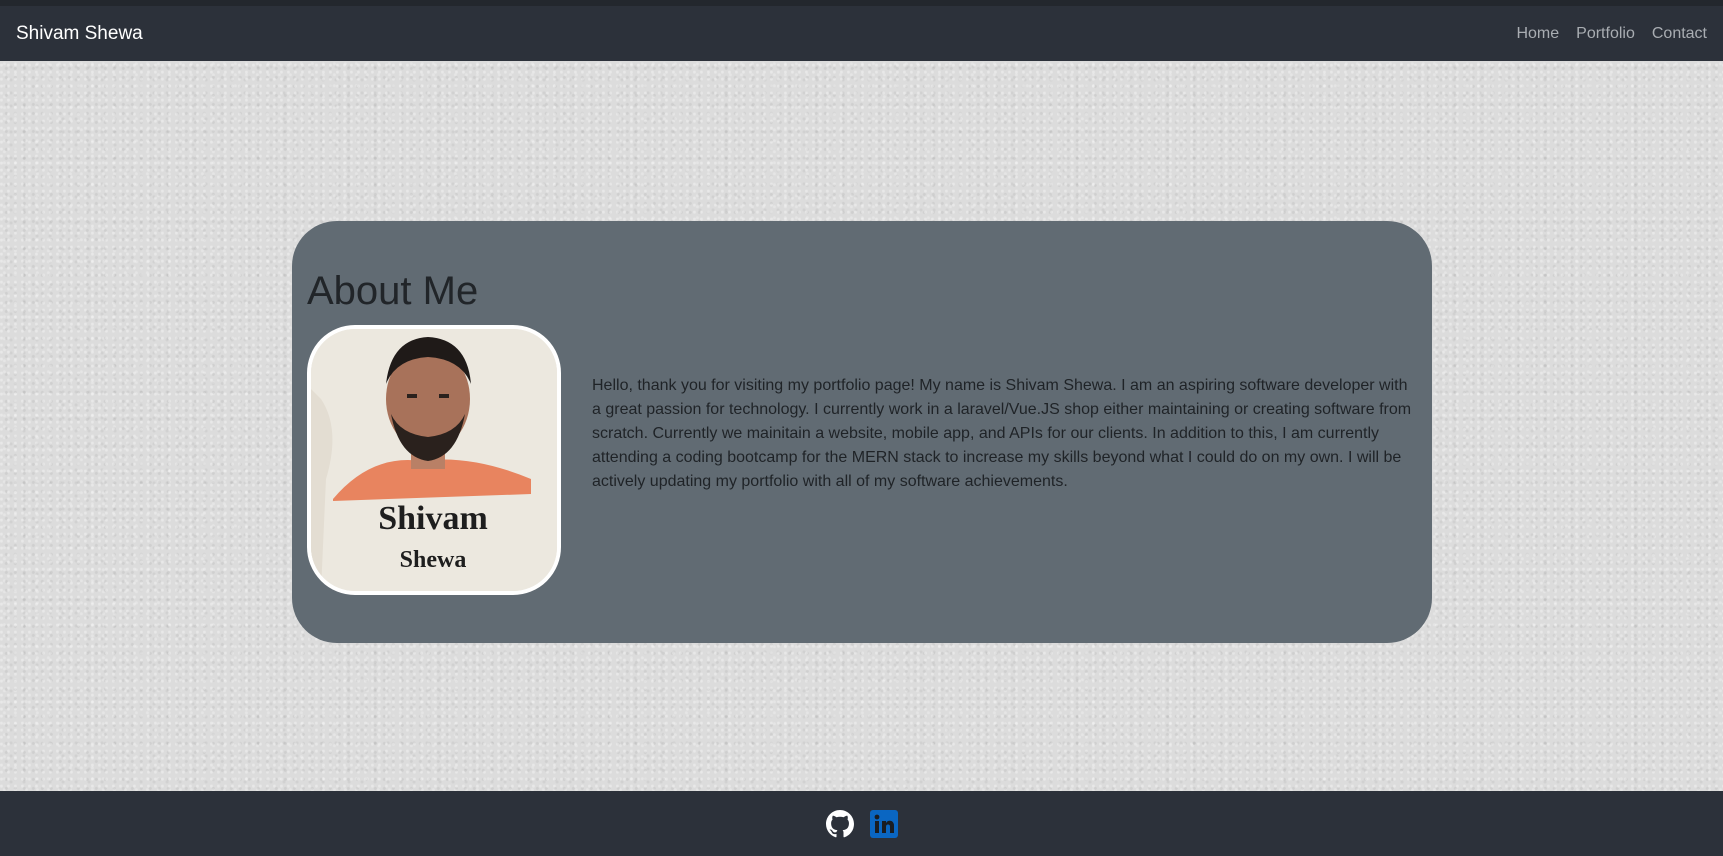 The width and height of the screenshot is (1723, 856). What do you see at coordinates (1679, 34) in the screenshot?
I see `nav-link-contact: Contact` at bounding box center [1679, 34].